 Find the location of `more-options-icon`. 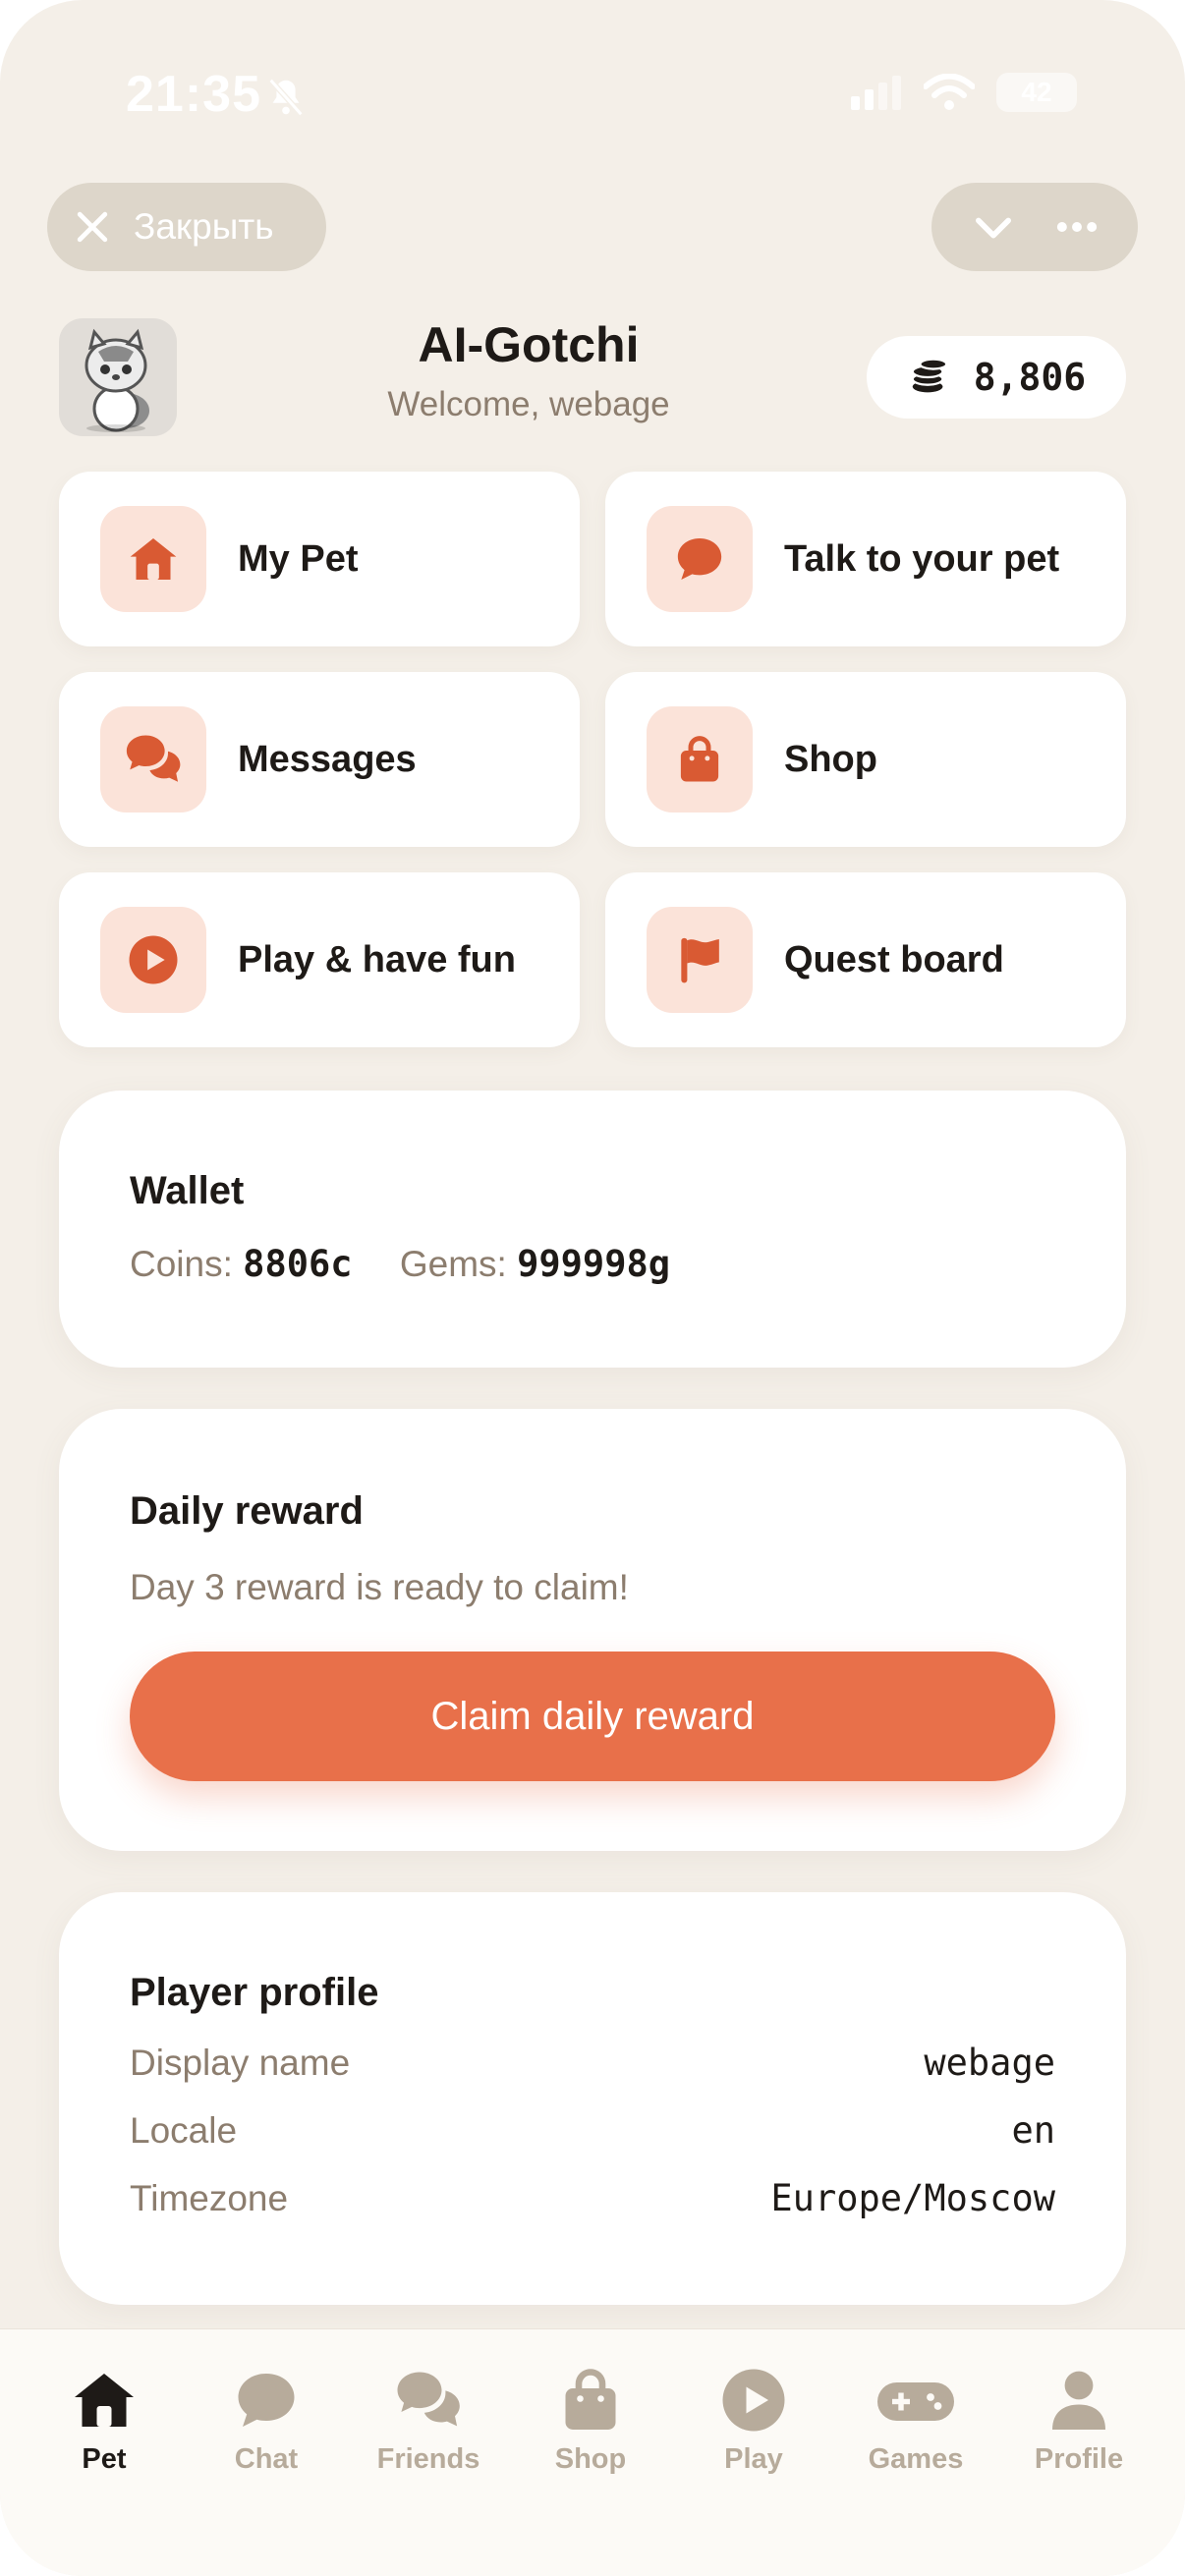

more-options-icon is located at coordinates (1076, 226).